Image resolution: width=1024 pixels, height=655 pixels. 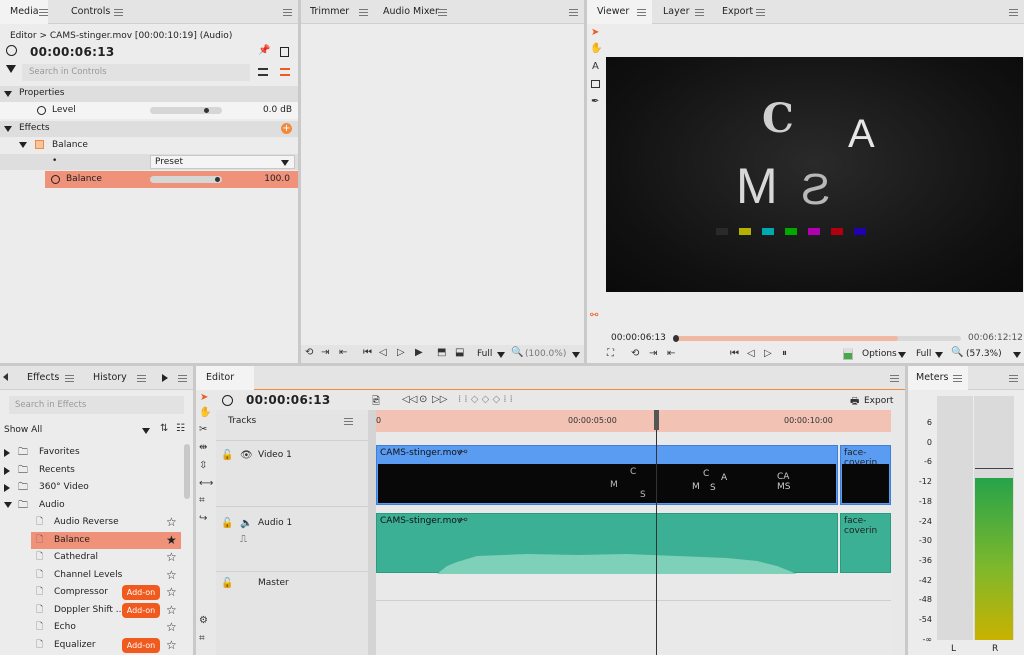 I want to click on effects-scrollbar, so click(x=187, y=471).